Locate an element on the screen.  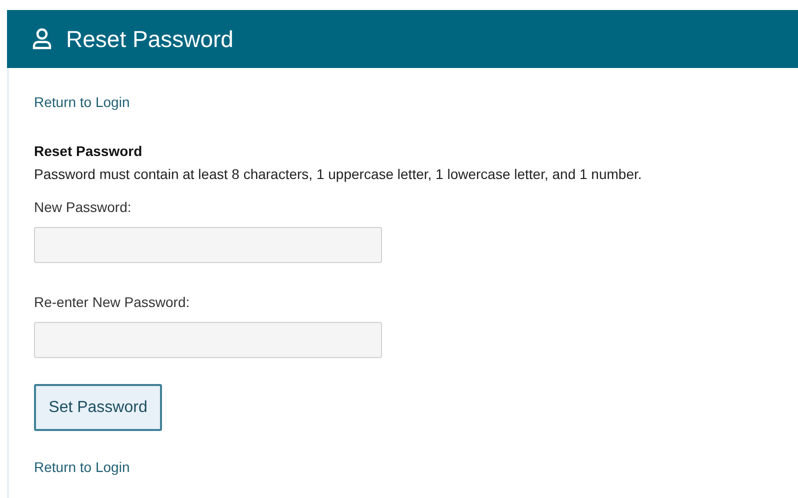
field-label: New Password: is located at coordinates (83, 207).